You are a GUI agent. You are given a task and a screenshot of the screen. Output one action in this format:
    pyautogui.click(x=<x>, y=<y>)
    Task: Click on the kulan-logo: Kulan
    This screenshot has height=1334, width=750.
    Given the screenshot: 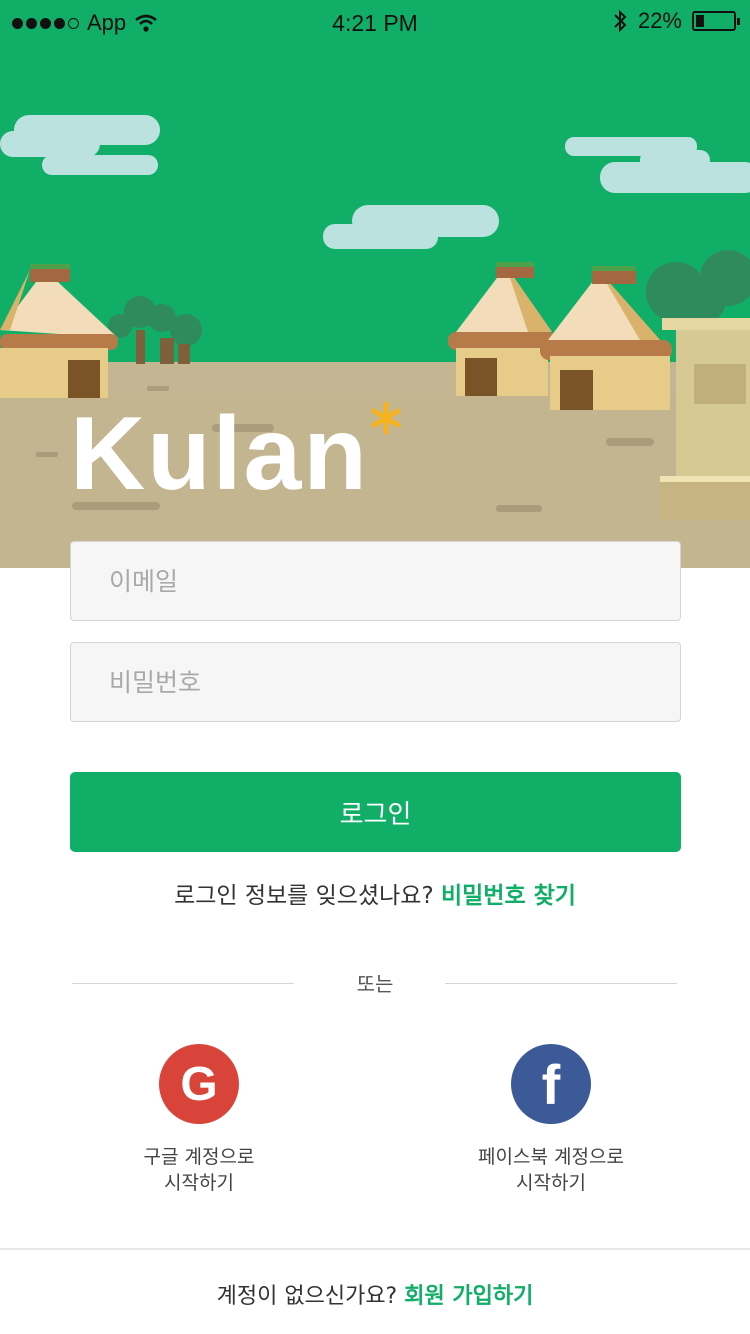 What is the action you would take?
    pyautogui.click(x=219, y=454)
    